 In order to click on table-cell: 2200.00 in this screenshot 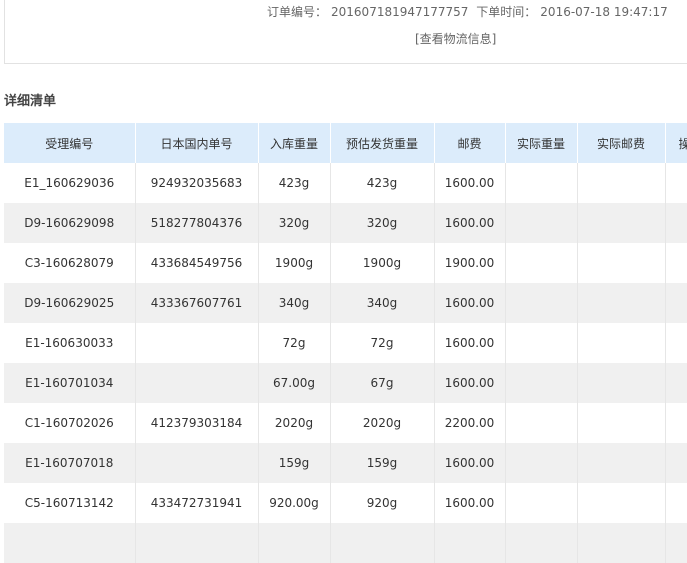, I will do `click(470, 423)`.